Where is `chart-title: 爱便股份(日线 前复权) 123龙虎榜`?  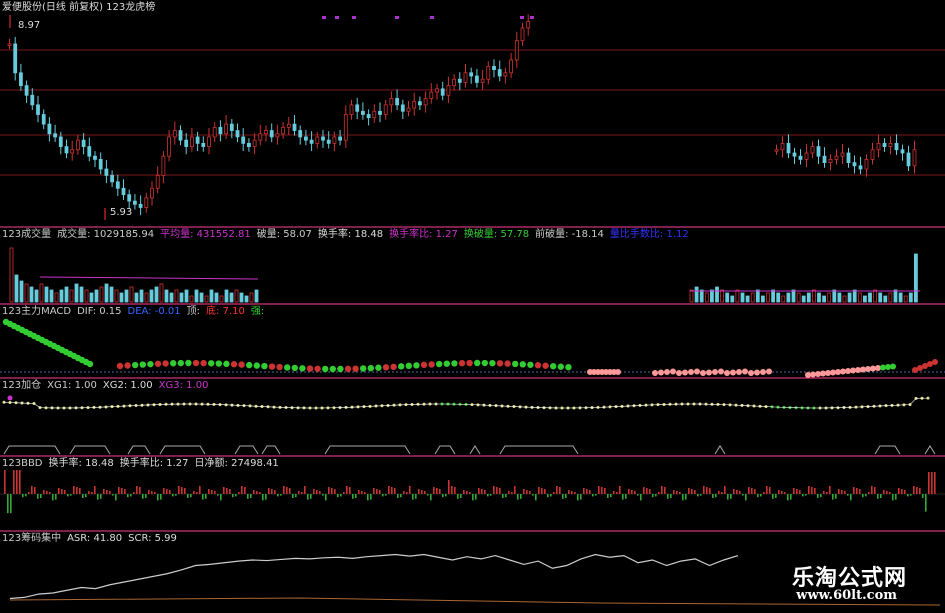
chart-title: 爱便股份(日线 前复权) 123龙虎榜 is located at coordinates (79, 7).